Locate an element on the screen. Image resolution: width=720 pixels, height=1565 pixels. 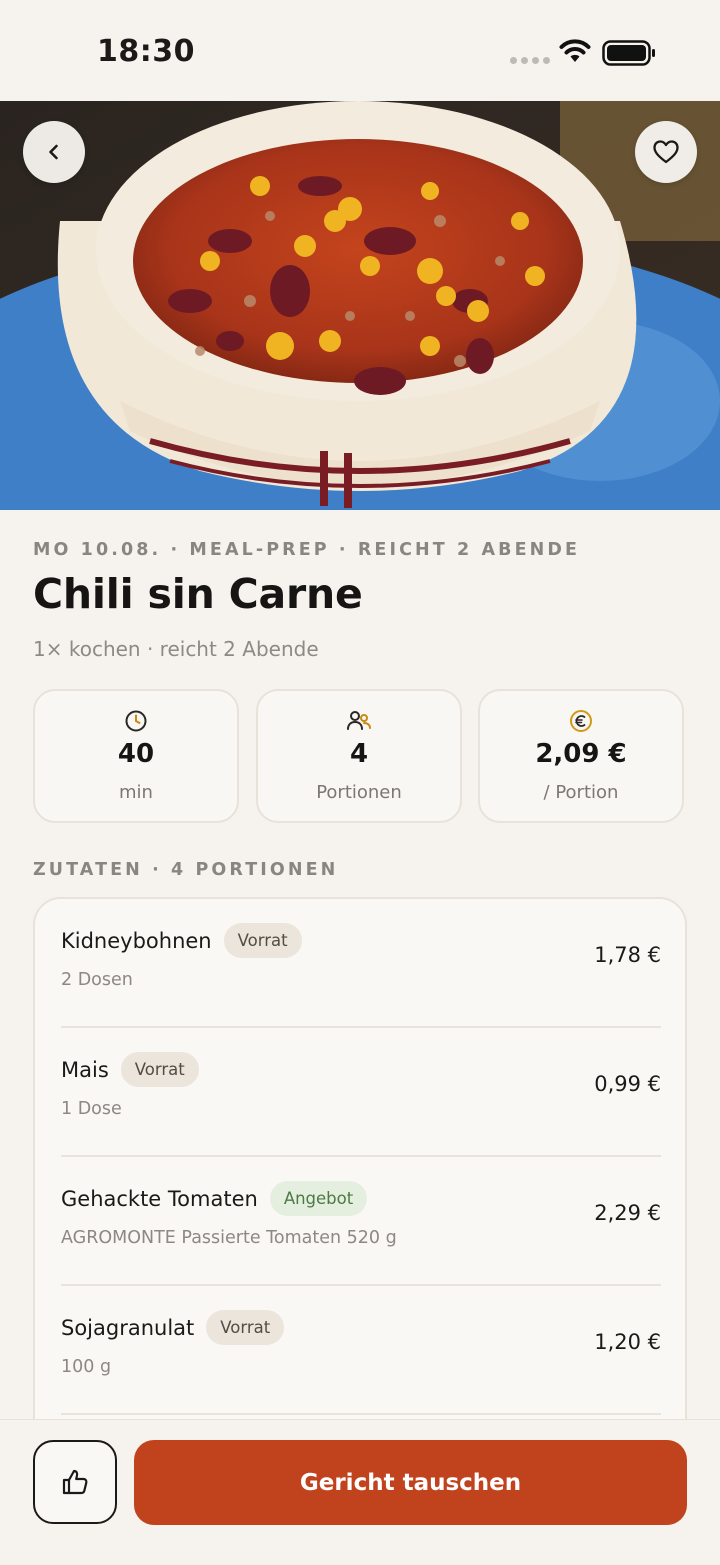
stat-portions-value: 4 is located at coordinates (359, 754).